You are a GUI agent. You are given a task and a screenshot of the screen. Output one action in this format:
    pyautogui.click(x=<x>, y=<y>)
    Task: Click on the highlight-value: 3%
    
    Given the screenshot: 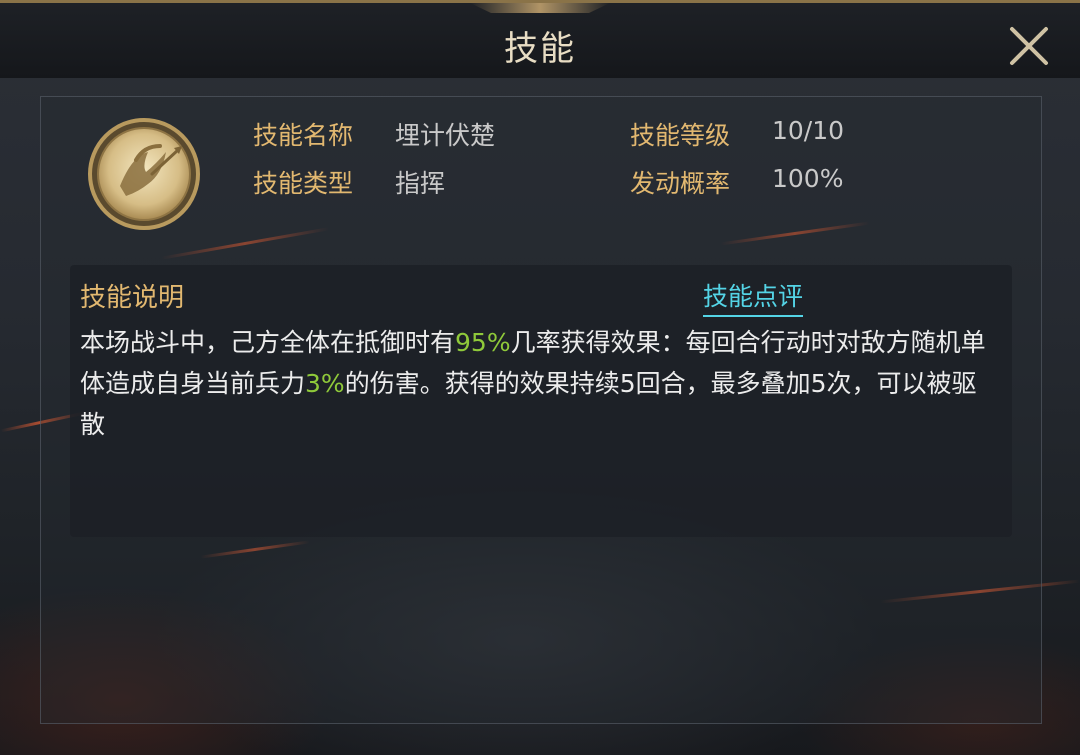 What is the action you would take?
    pyautogui.click(x=325, y=383)
    